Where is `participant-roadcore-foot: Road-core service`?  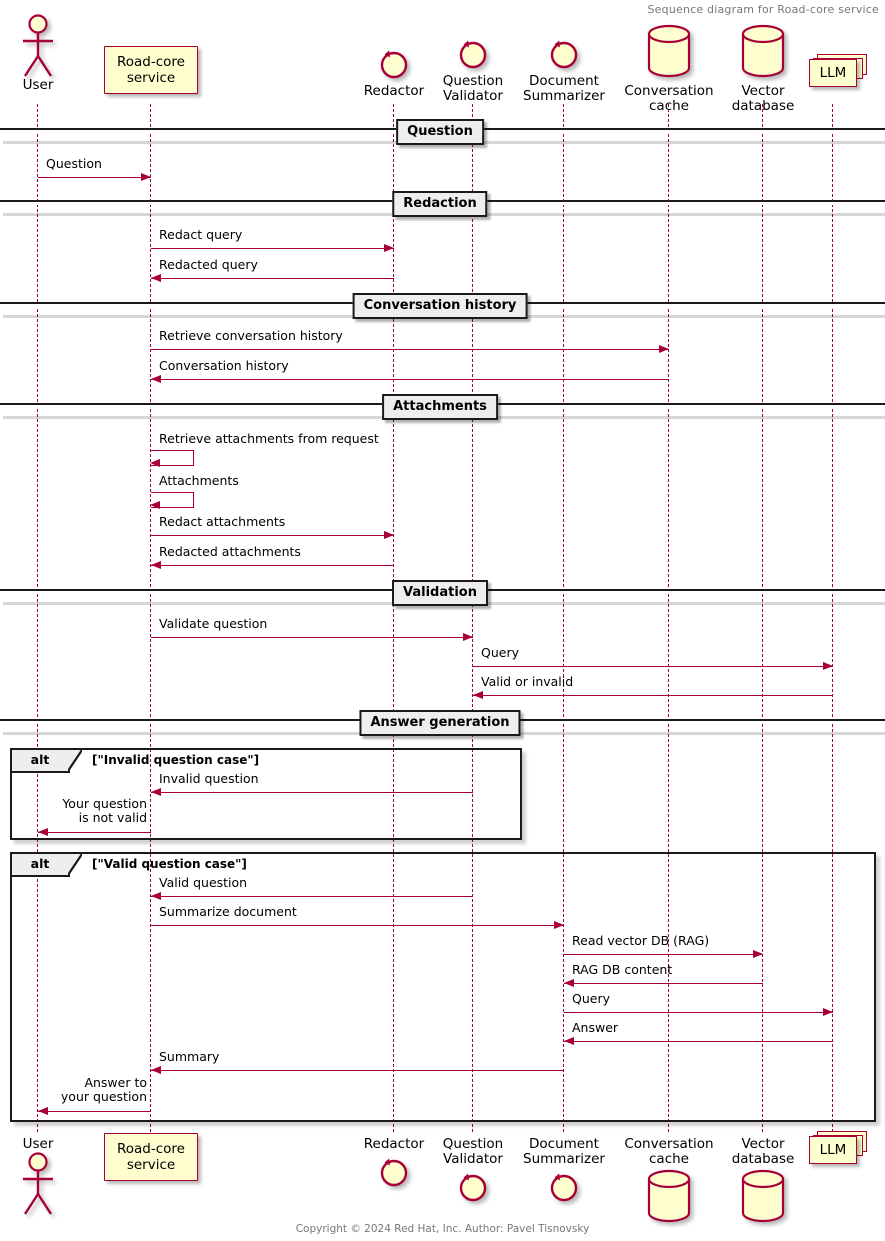
participant-roadcore-foot: Road-core service is located at coordinates (151, 1157).